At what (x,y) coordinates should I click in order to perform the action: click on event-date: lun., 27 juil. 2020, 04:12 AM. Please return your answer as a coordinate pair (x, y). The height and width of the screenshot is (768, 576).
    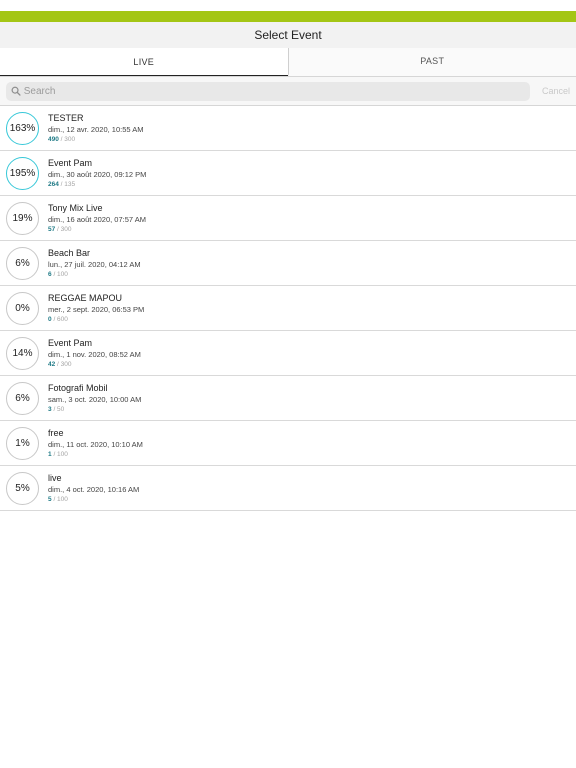
    Looking at the image, I should click on (94, 264).